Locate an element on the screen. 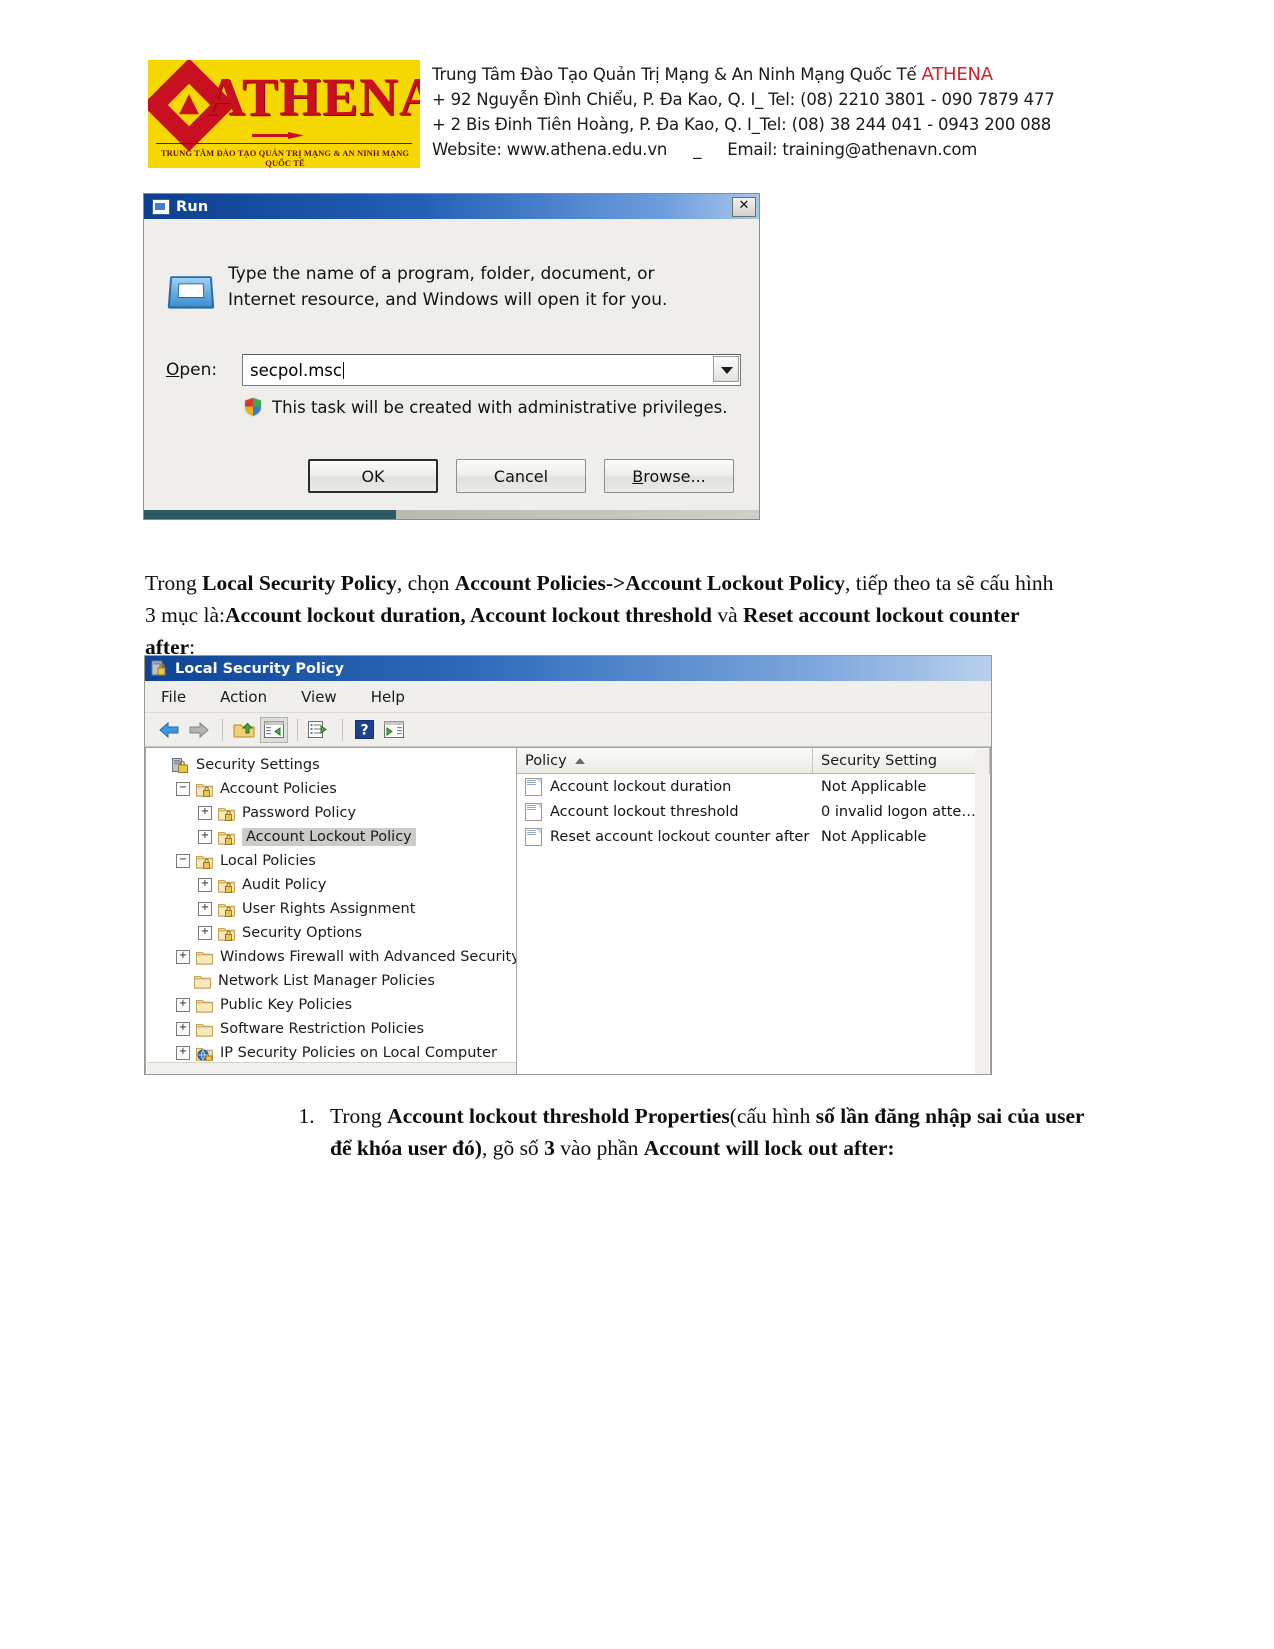 This screenshot has height=1649, width=1274. table-row: Account lockout duration Not Applicable is located at coordinates (753, 786).